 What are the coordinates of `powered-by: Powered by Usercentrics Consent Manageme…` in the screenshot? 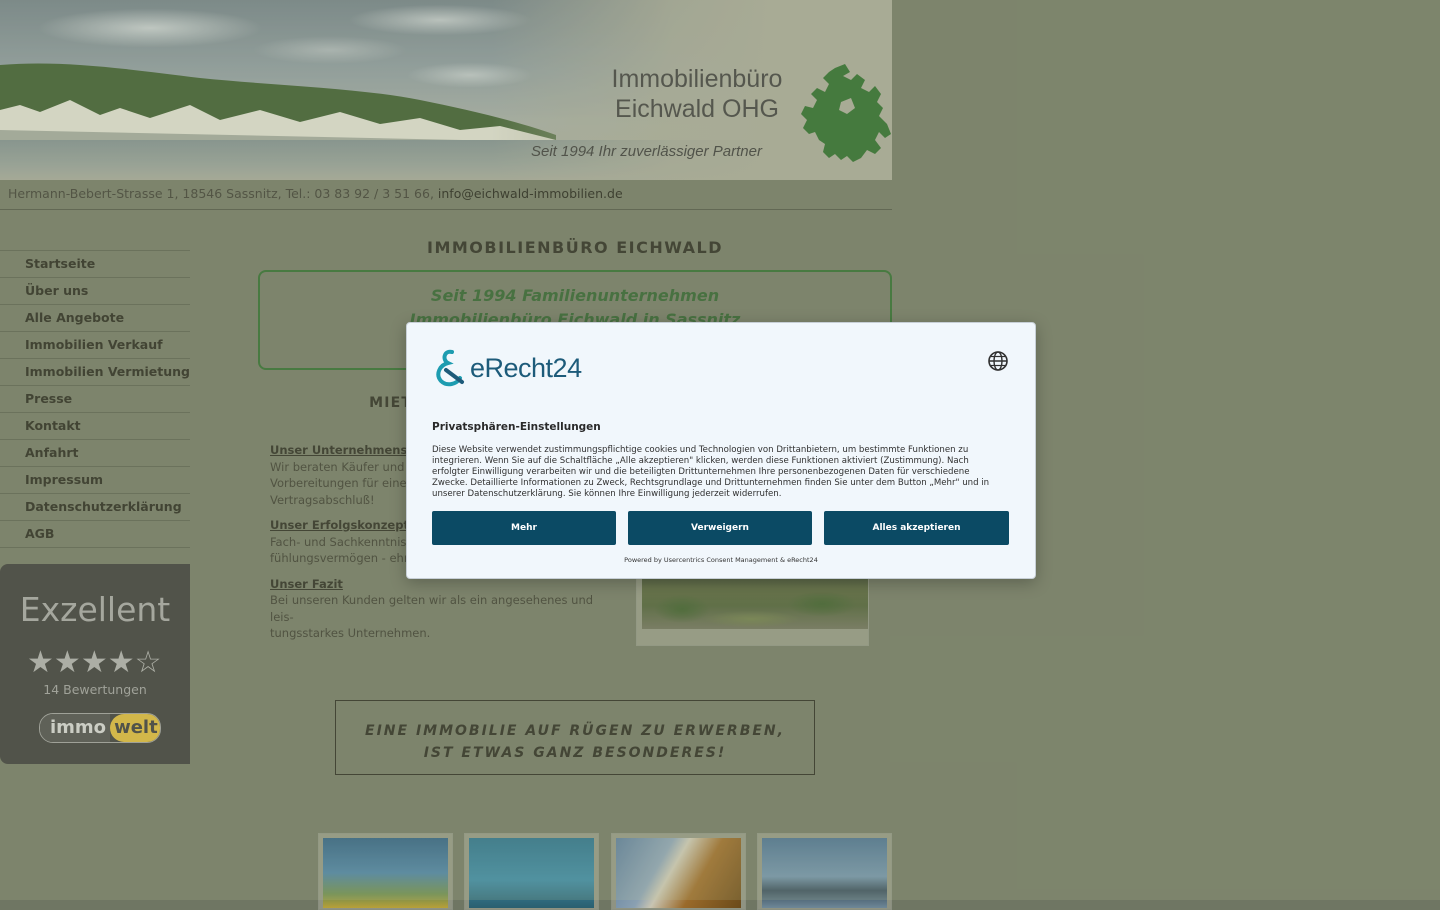 It's located at (721, 560).